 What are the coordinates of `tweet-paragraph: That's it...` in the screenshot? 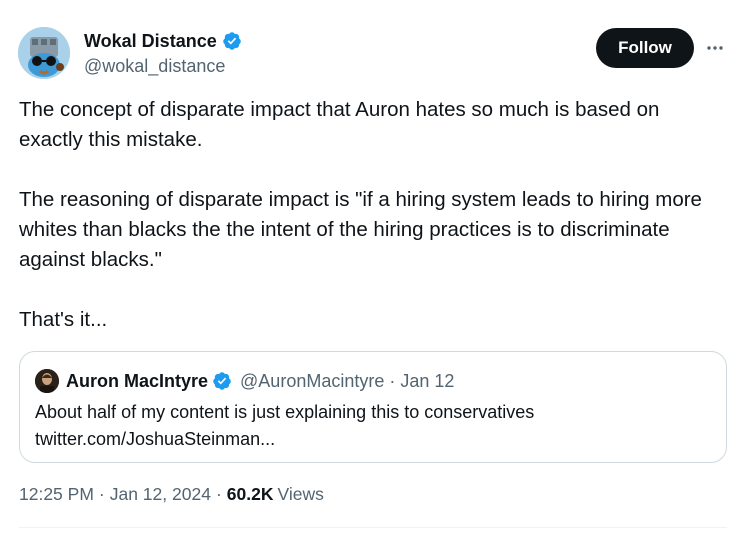 It's located at (63, 319).